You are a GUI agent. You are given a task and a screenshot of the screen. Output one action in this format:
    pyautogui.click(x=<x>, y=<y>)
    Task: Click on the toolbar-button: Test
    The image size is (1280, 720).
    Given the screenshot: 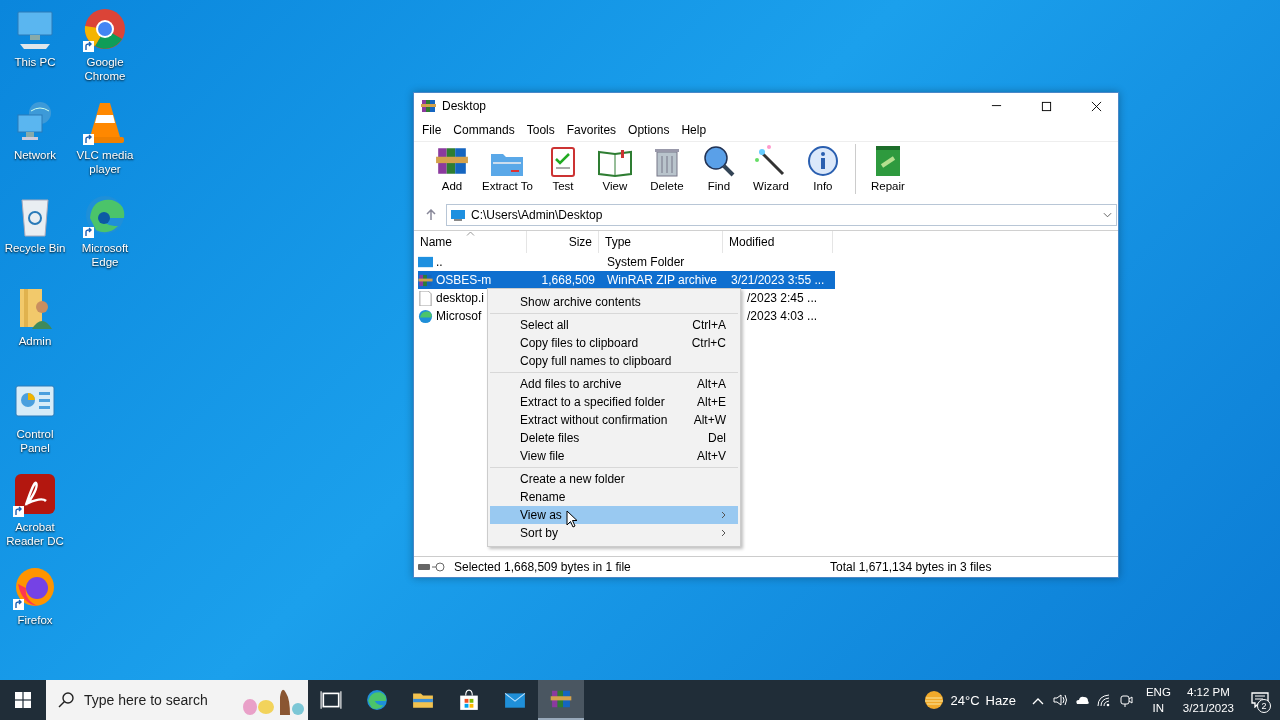 What is the action you would take?
    pyautogui.click(x=562, y=168)
    